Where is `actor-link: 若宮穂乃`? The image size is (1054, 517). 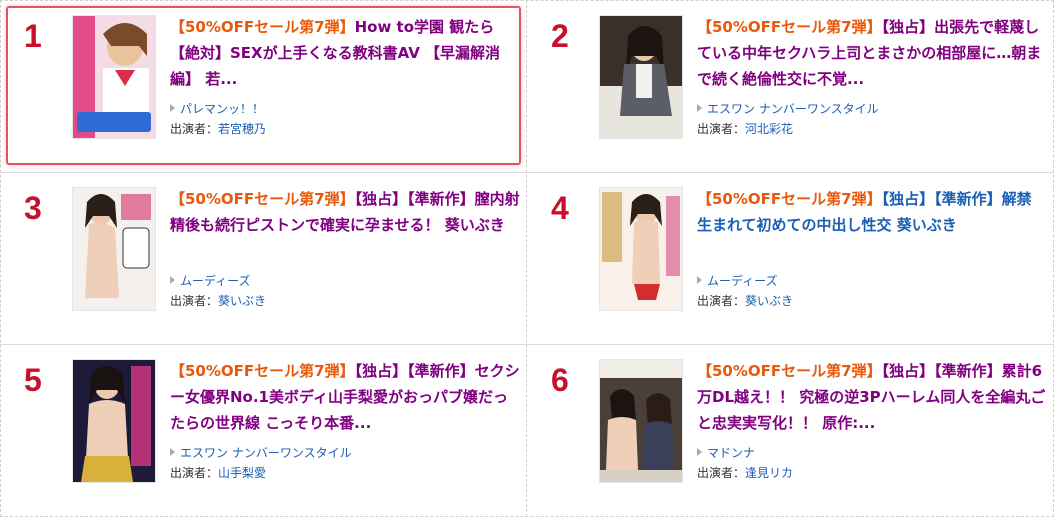
actor-link: 若宮穂乃 is located at coordinates (242, 129).